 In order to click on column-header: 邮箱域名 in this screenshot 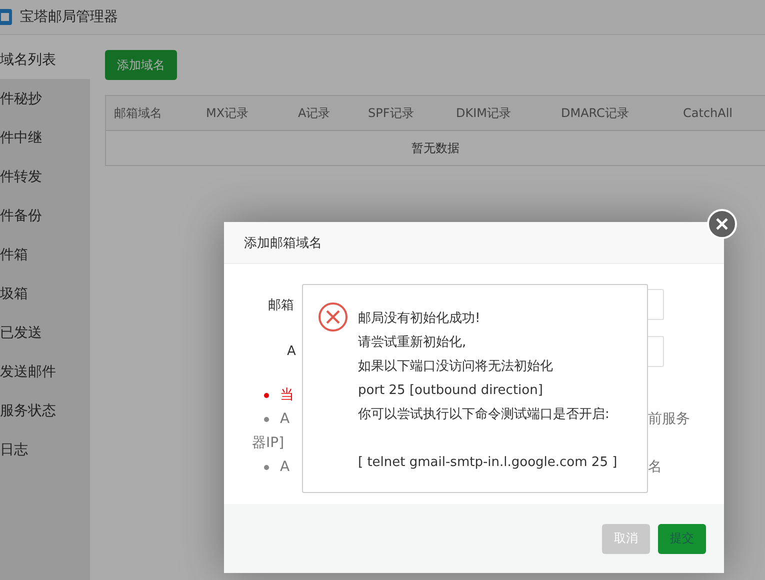, I will do `click(138, 113)`.